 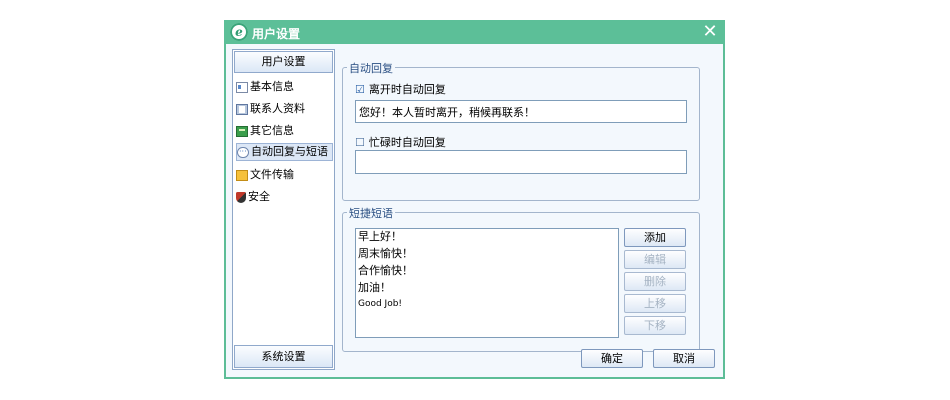 I want to click on sidebar-item-contact-profile: 联系人资料, so click(x=272, y=109).